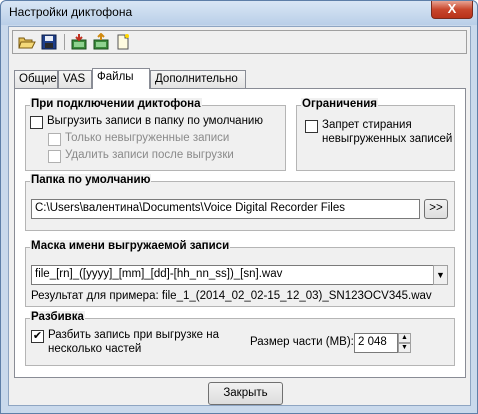 This screenshot has width=478, height=414. What do you see at coordinates (311, 126) in the screenshot?
I see `prevent-delete-checkbox` at bounding box center [311, 126].